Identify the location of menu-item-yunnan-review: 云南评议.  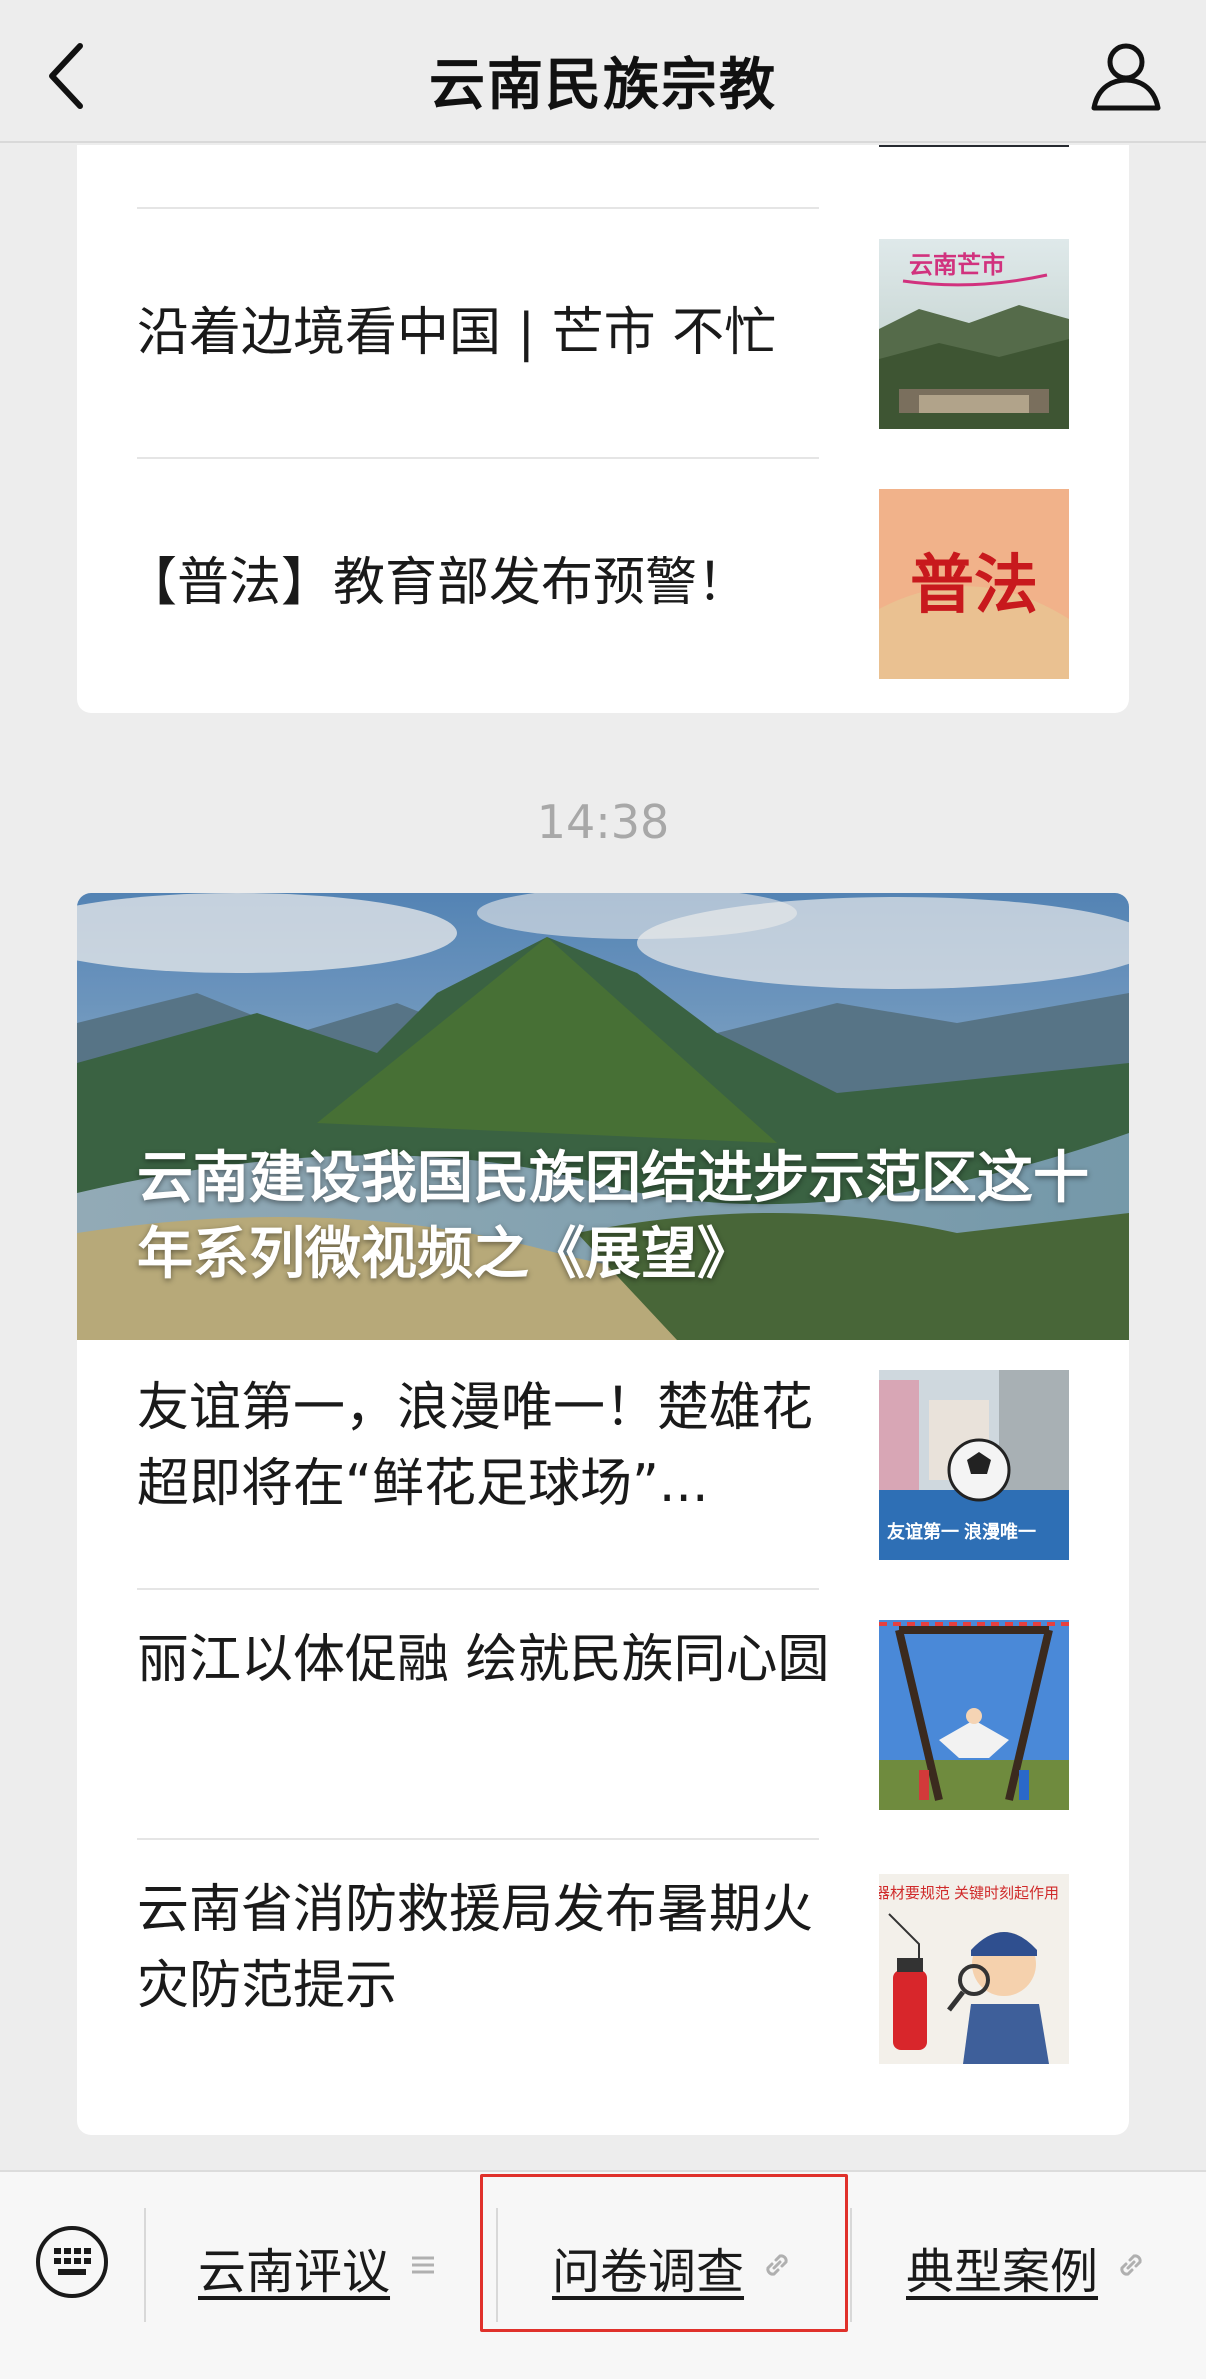
(294, 2266).